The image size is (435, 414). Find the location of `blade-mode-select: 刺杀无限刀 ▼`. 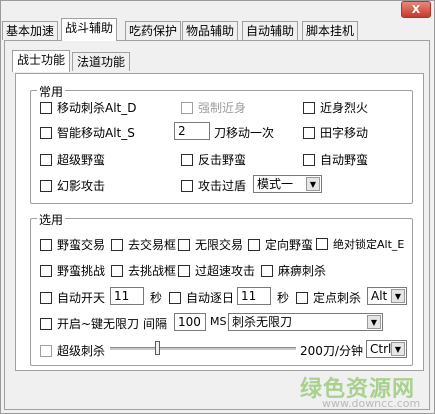

blade-mode-select: 刺杀无限刀 ▼ is located at coordinates (305, 322).